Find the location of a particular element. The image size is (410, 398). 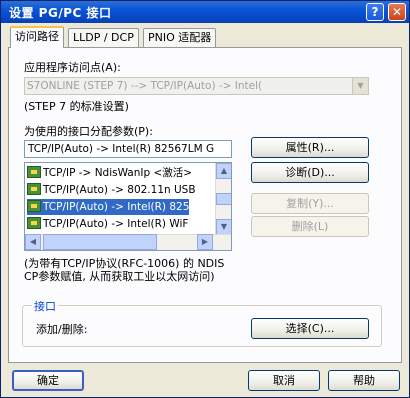

help-button: 帮助 is located at coordinates (364, 380).